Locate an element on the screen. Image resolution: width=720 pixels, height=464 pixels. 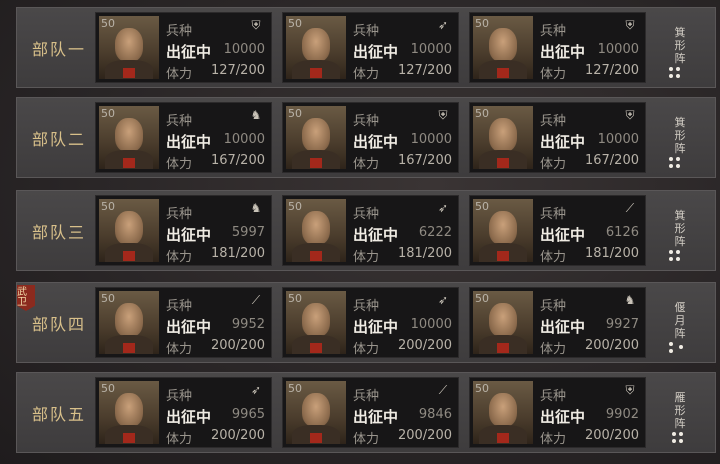
general-card: 50 兵种 ➶ 出征中 10000 体力 200/200 is located at coordinates (370, 322).